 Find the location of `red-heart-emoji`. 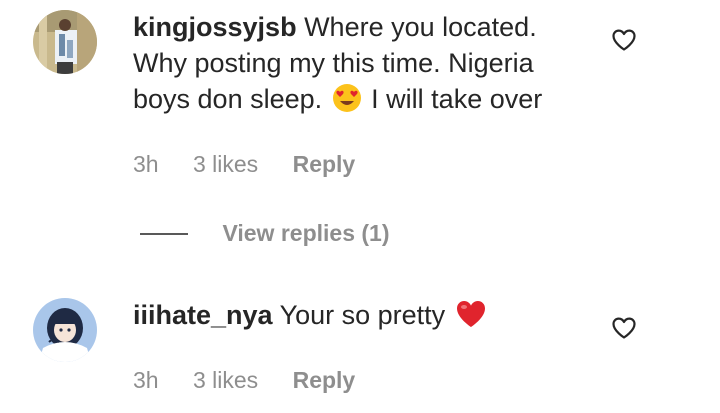

red-heart-emoji is located at coordinates (471, 318).